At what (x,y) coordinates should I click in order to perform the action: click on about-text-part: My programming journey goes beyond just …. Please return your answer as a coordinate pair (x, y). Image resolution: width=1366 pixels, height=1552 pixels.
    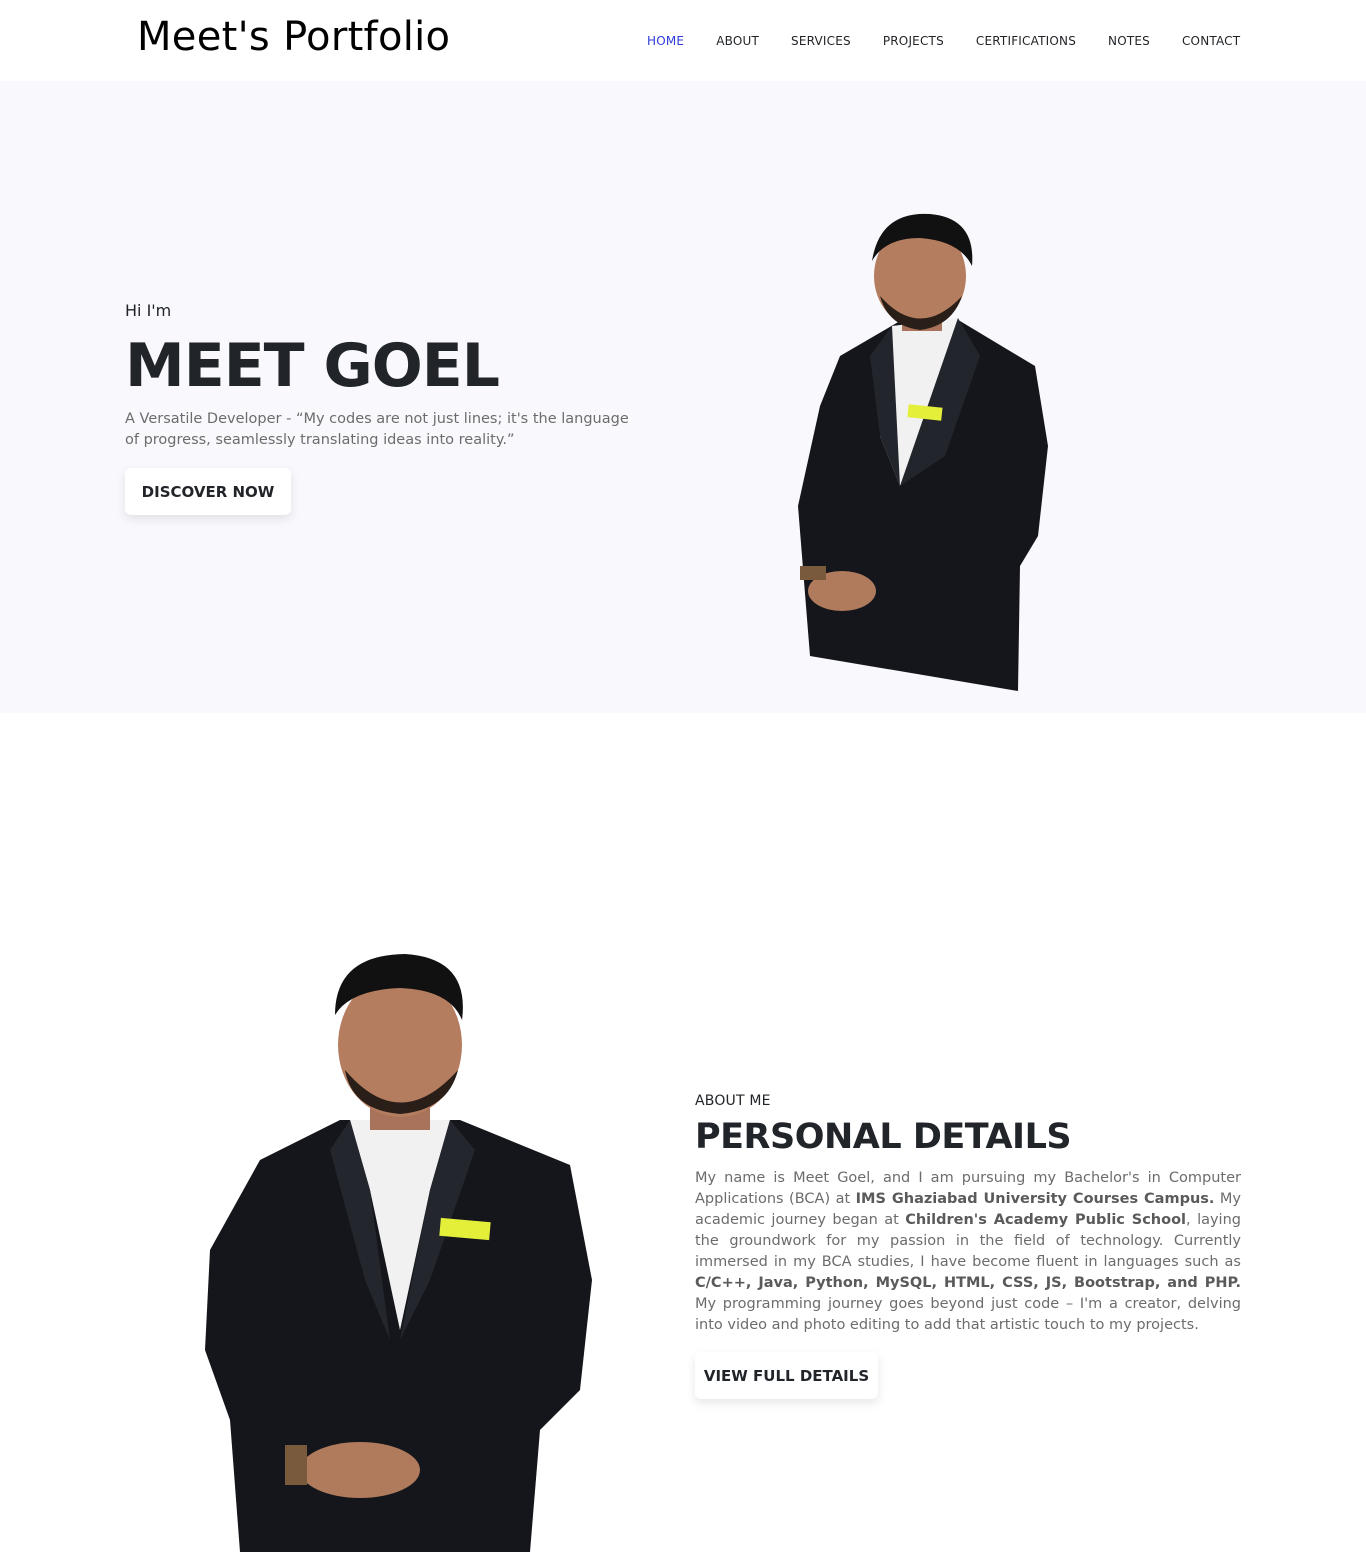
    Looking at the image, I should click on (968, 1314).